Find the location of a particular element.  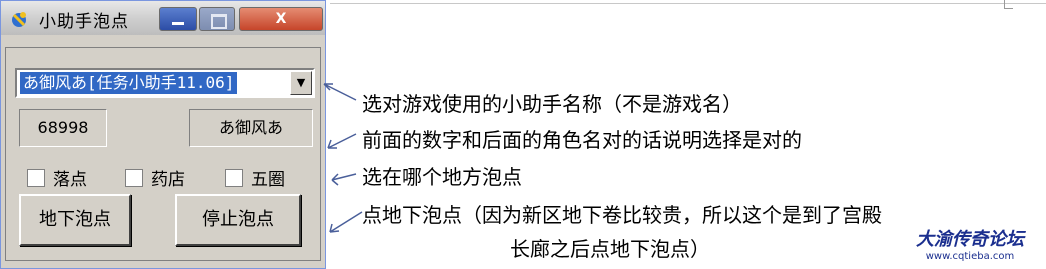

annotation-click-underground-cont: 长廊之后点地下泡点） is located at coordinates (610, 249).